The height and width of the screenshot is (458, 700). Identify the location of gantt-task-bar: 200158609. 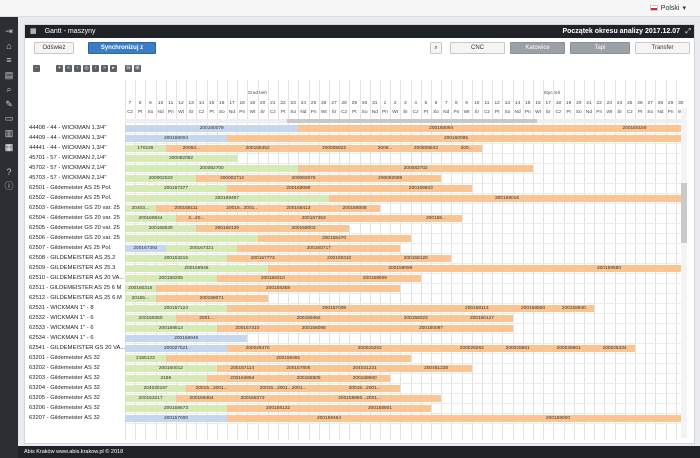
(375, 278).